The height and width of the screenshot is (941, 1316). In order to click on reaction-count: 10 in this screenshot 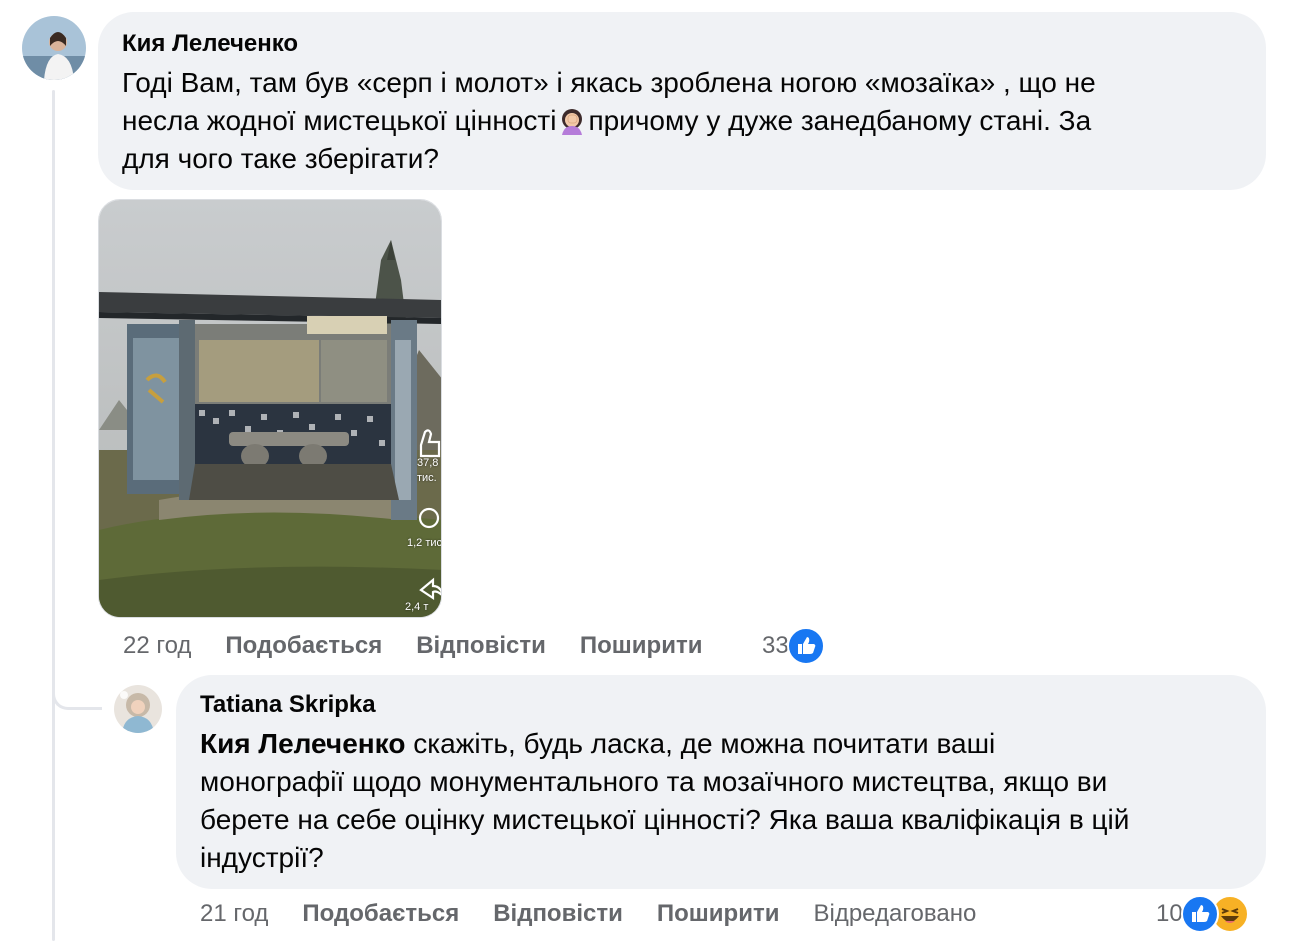, I will do `click(1169, 913)`.